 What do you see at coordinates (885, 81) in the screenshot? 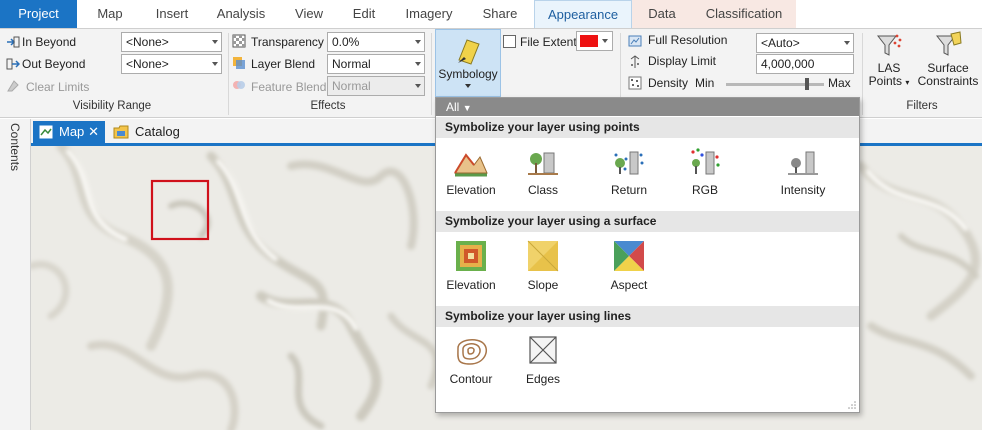
I see `las-points-line2: Points` at bounding box center [885, 81].